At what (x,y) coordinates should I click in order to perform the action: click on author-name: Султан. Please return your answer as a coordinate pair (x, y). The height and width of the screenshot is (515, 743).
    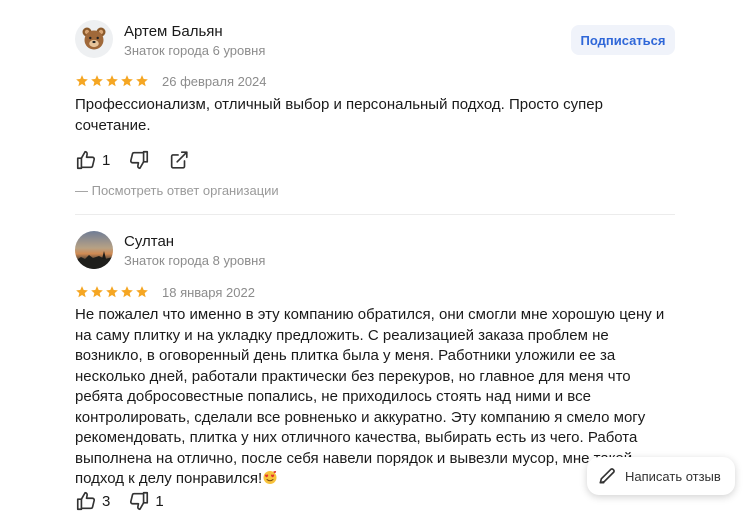
    Looking at the image, I should click on (149, 241).